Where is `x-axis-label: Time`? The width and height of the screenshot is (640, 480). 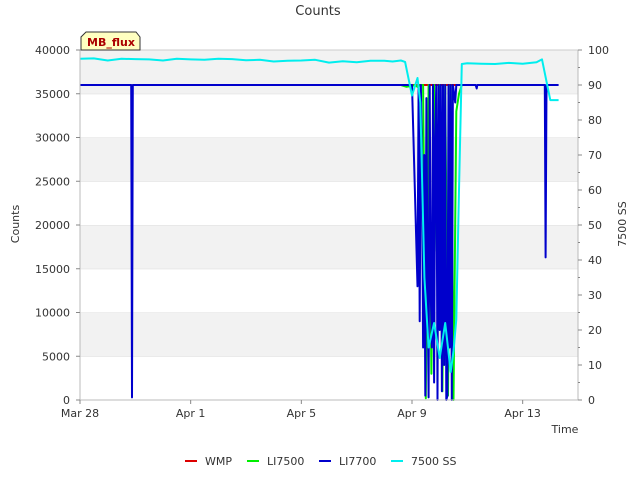 x-axis-label: Time is located at coordinates (565, 429).